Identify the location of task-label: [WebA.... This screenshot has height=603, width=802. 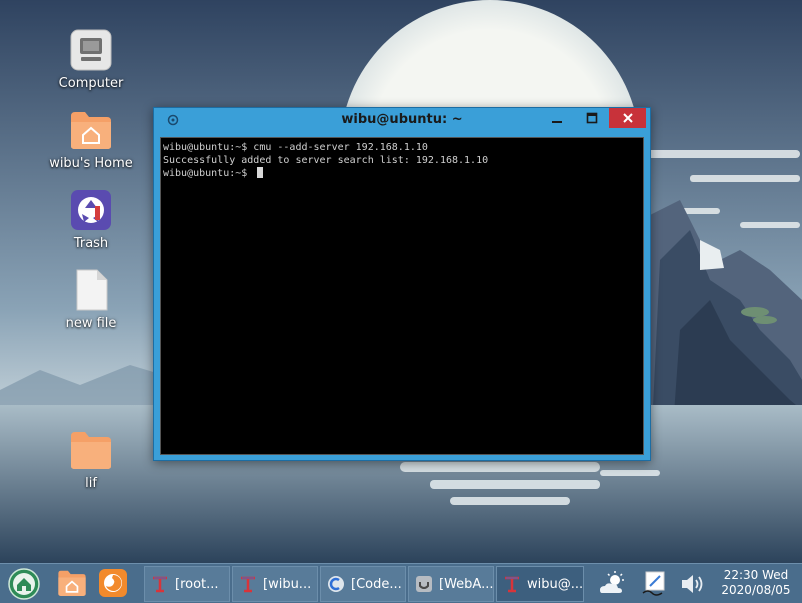
(466, 584).